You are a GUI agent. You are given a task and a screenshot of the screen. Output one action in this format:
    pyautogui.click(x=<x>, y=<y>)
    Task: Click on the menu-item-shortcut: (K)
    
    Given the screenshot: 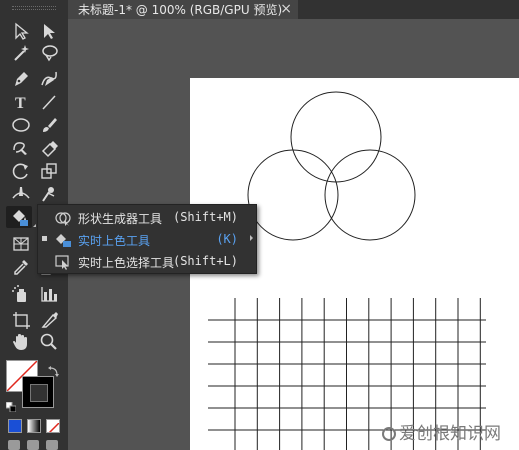 What is the action you would take?
    pyautogui.click(x=227, y=239)
    